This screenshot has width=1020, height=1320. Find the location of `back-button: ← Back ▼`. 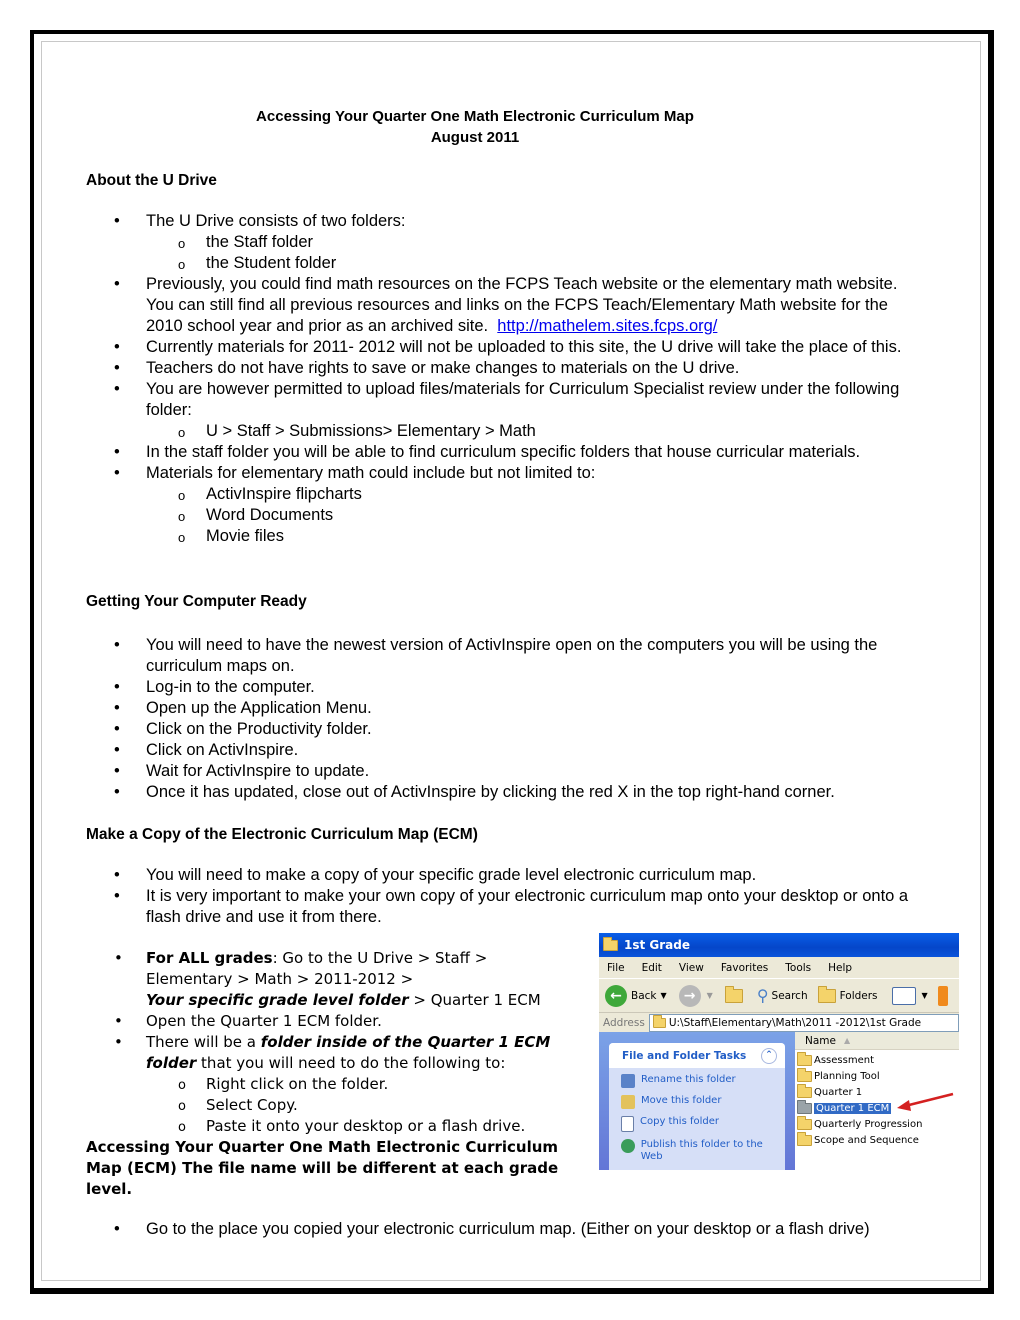

back-button: ← Back ▼ is located at coordinates (636, 995).